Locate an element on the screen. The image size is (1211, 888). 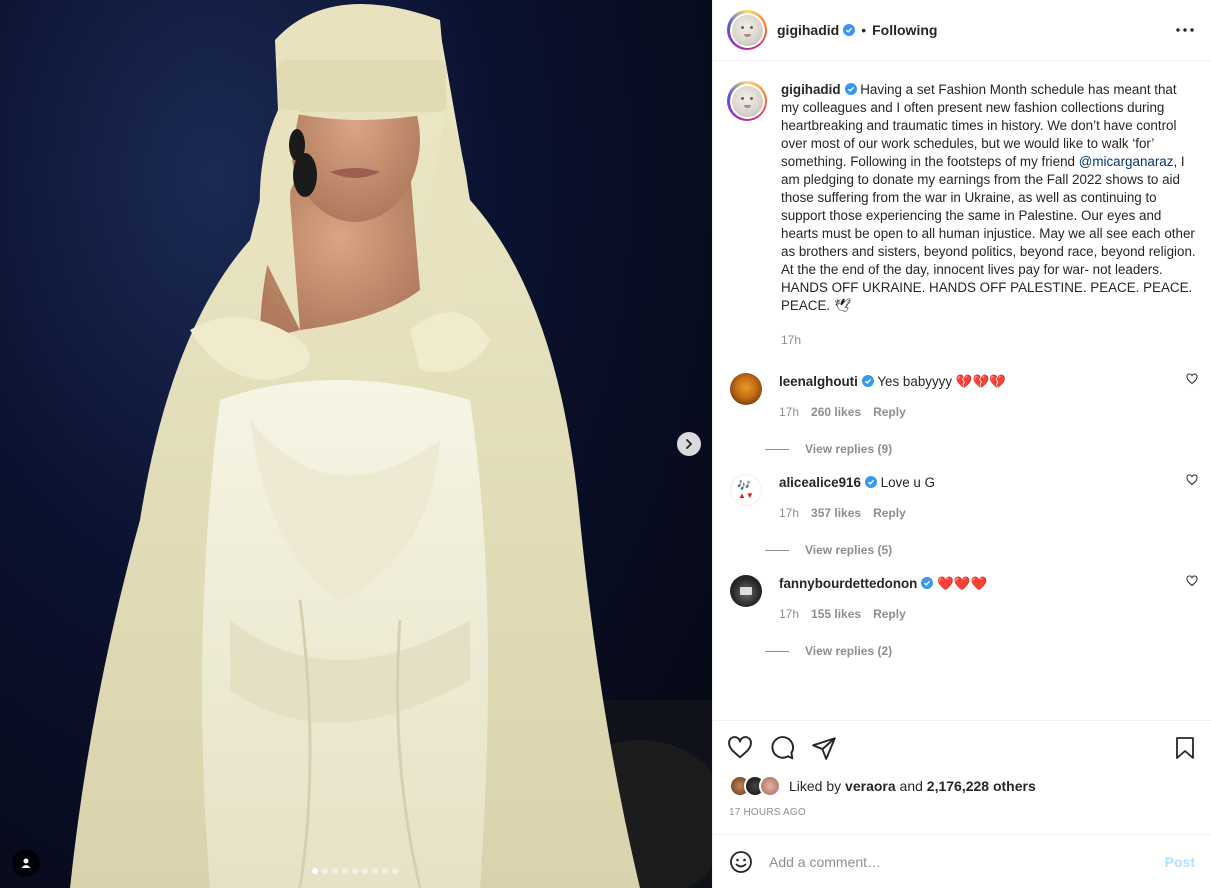
caption-username: gigihadid is located at coordinates (811, 89).